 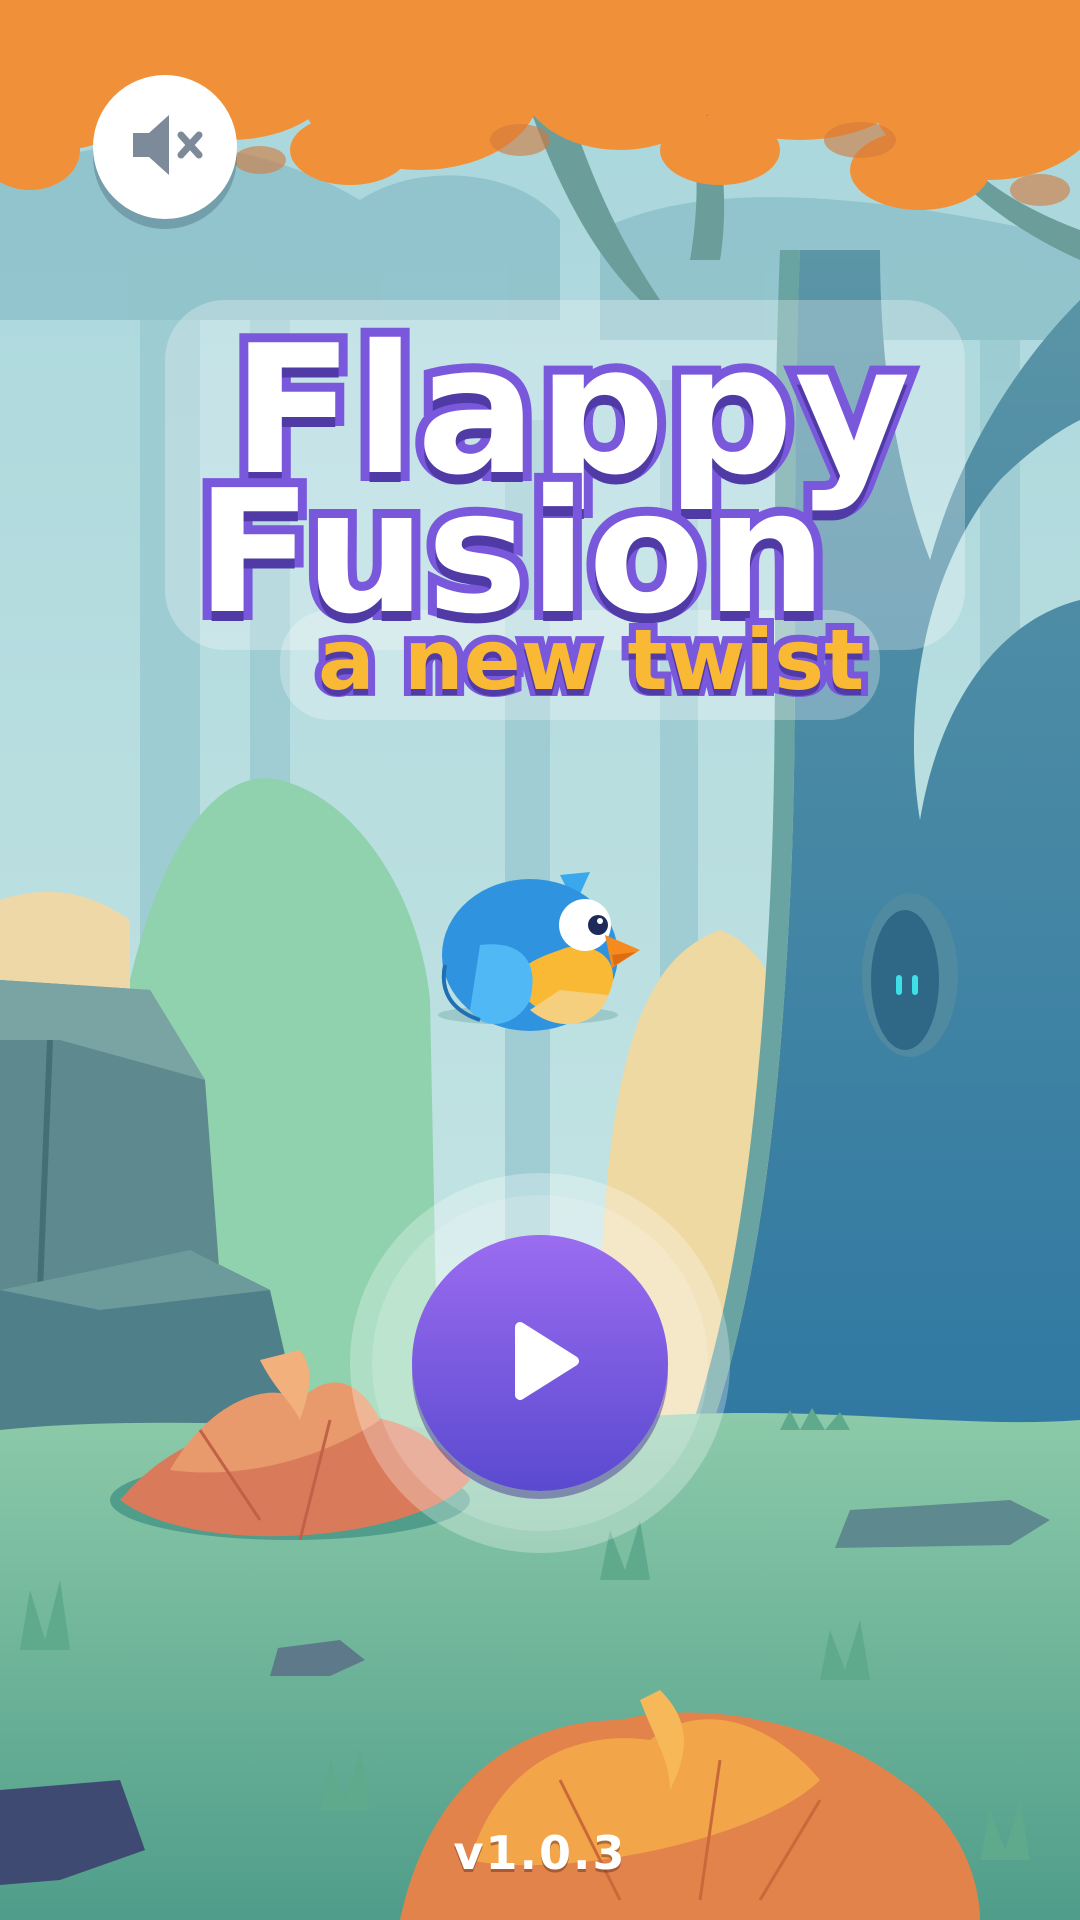 I want to click on mute-button, so click(x=165, y=147).